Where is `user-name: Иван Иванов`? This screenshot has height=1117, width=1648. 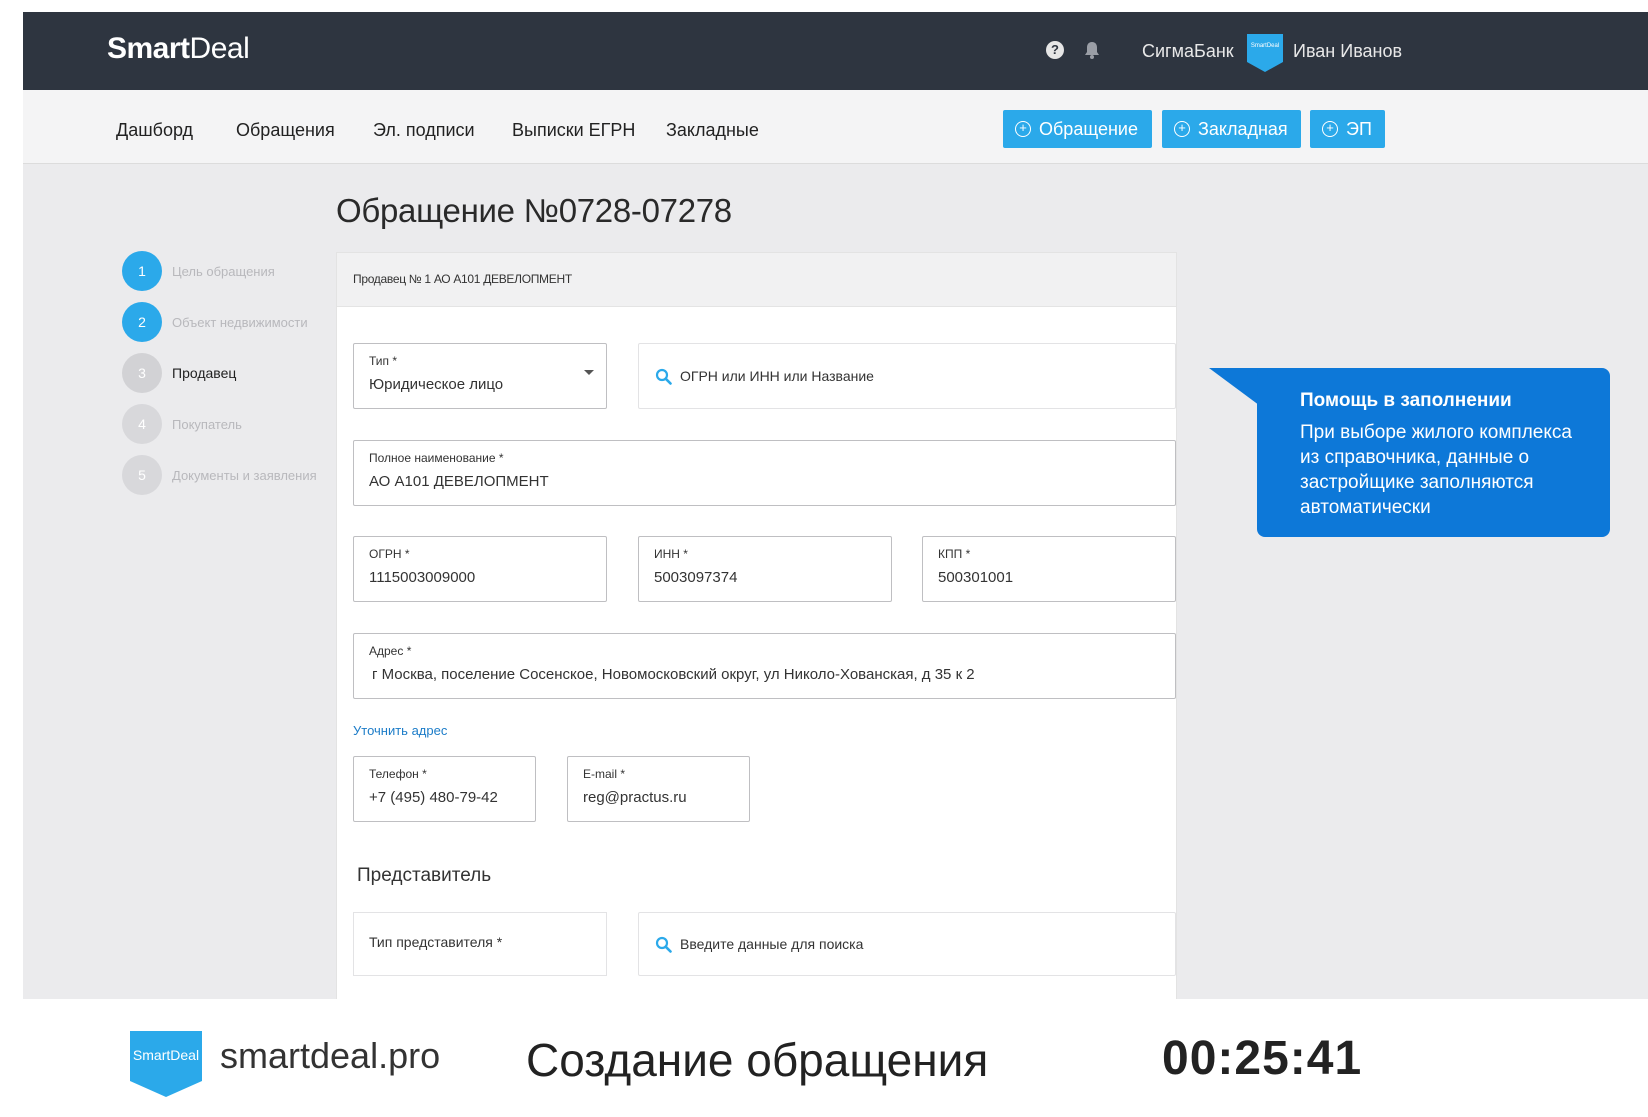
user-name: Иван Иванов is located at coordinates (1347, 51).